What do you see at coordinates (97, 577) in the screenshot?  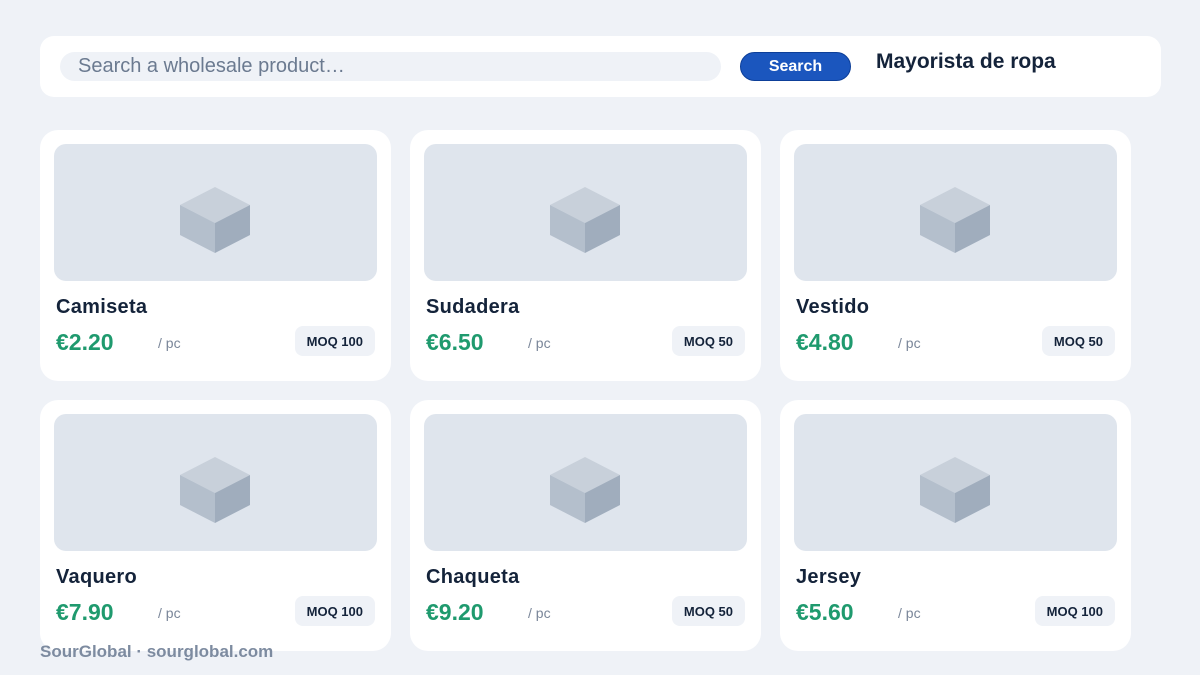 I see `product-name: Vaquero` at bounding box center [97, 577].